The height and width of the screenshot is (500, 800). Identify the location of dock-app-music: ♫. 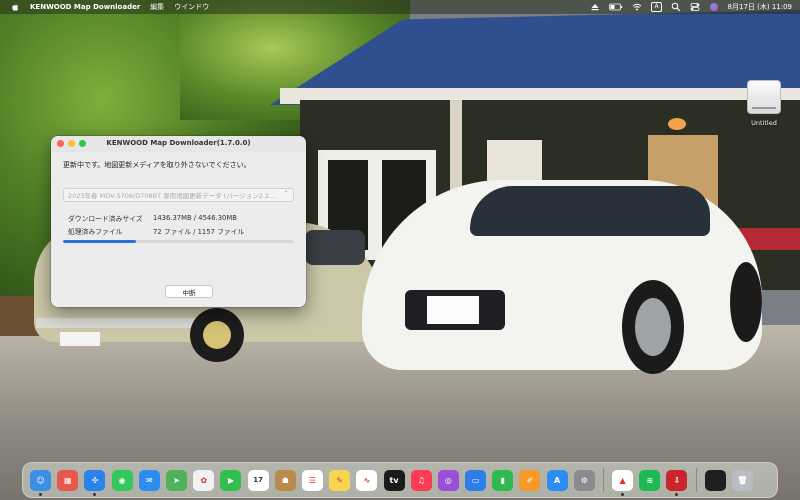
(421, 480).